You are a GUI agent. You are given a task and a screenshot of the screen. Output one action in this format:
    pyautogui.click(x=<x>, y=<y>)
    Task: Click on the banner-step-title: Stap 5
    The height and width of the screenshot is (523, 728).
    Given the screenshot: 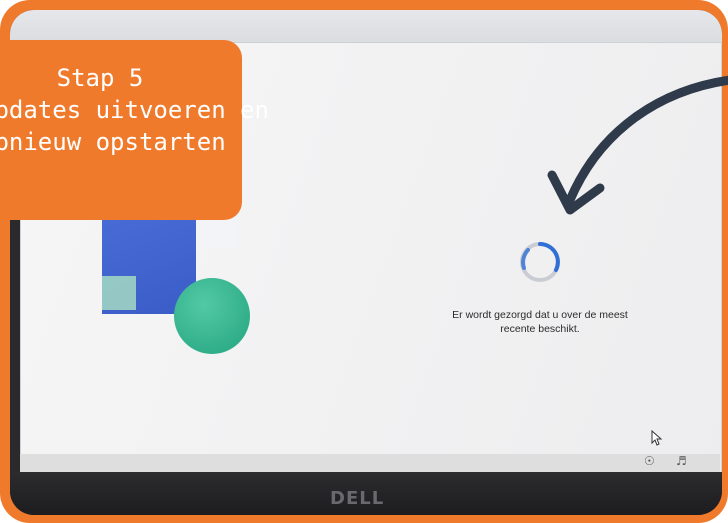 What is the action you would take?
    pyautogui.click(x=100, y=78)
    